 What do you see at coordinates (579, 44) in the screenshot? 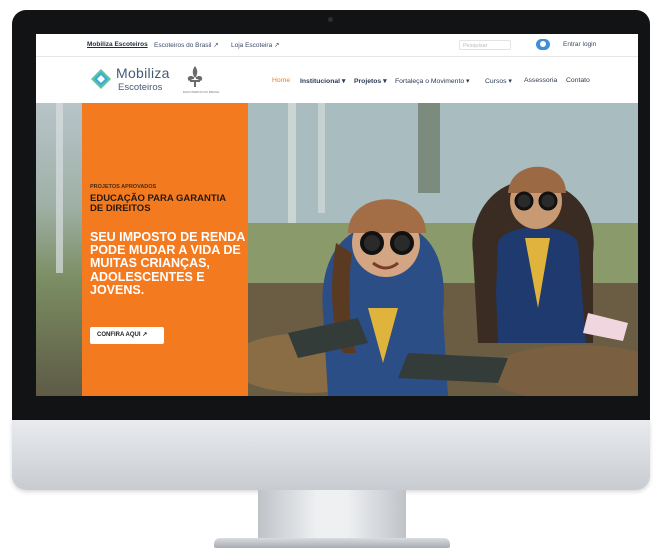
I see `login-link: Entrar login` at bounding box center [579, 44].